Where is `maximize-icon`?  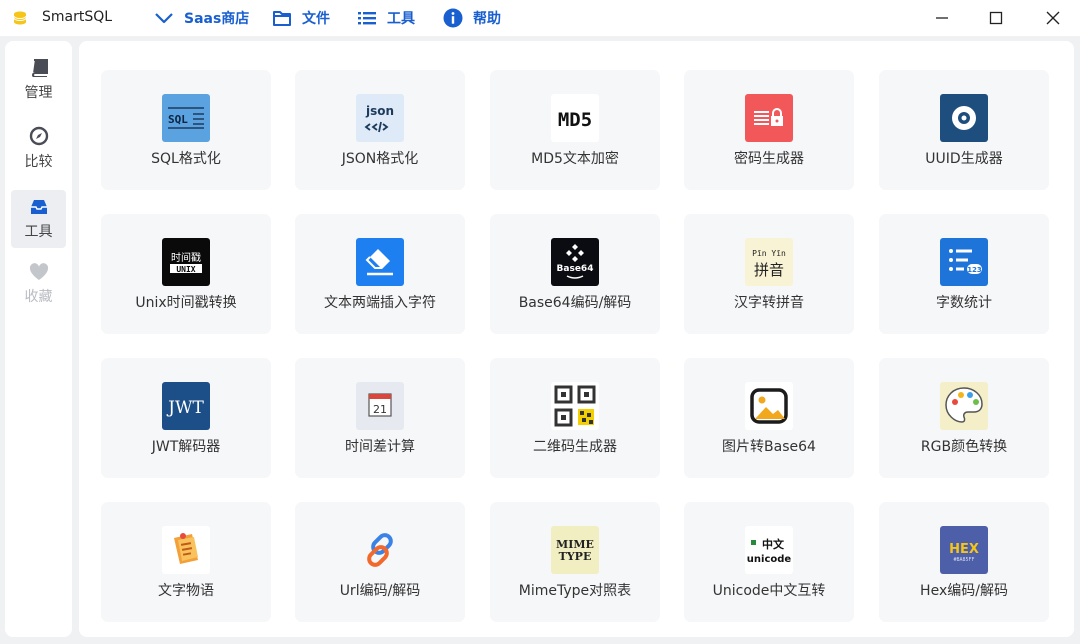
maximize-icon is located at coordinates (996, 18).